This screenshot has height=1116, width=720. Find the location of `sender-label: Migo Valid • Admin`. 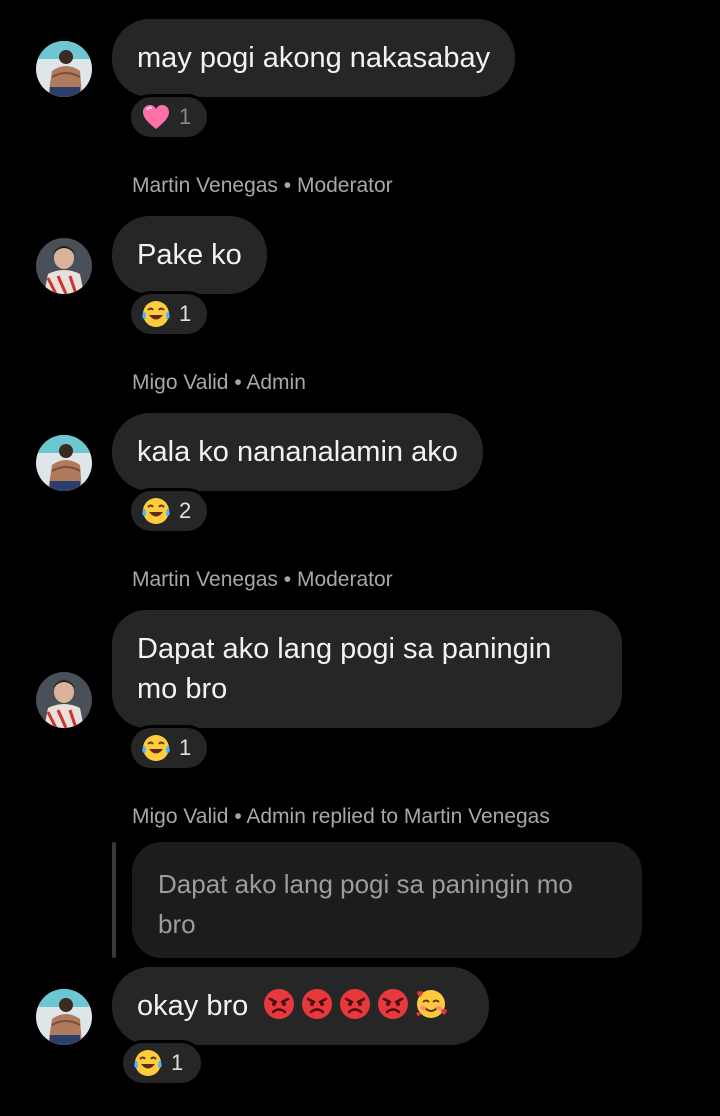

sender-label: Migo Valid • Admin is located at coordinates (219, 382).